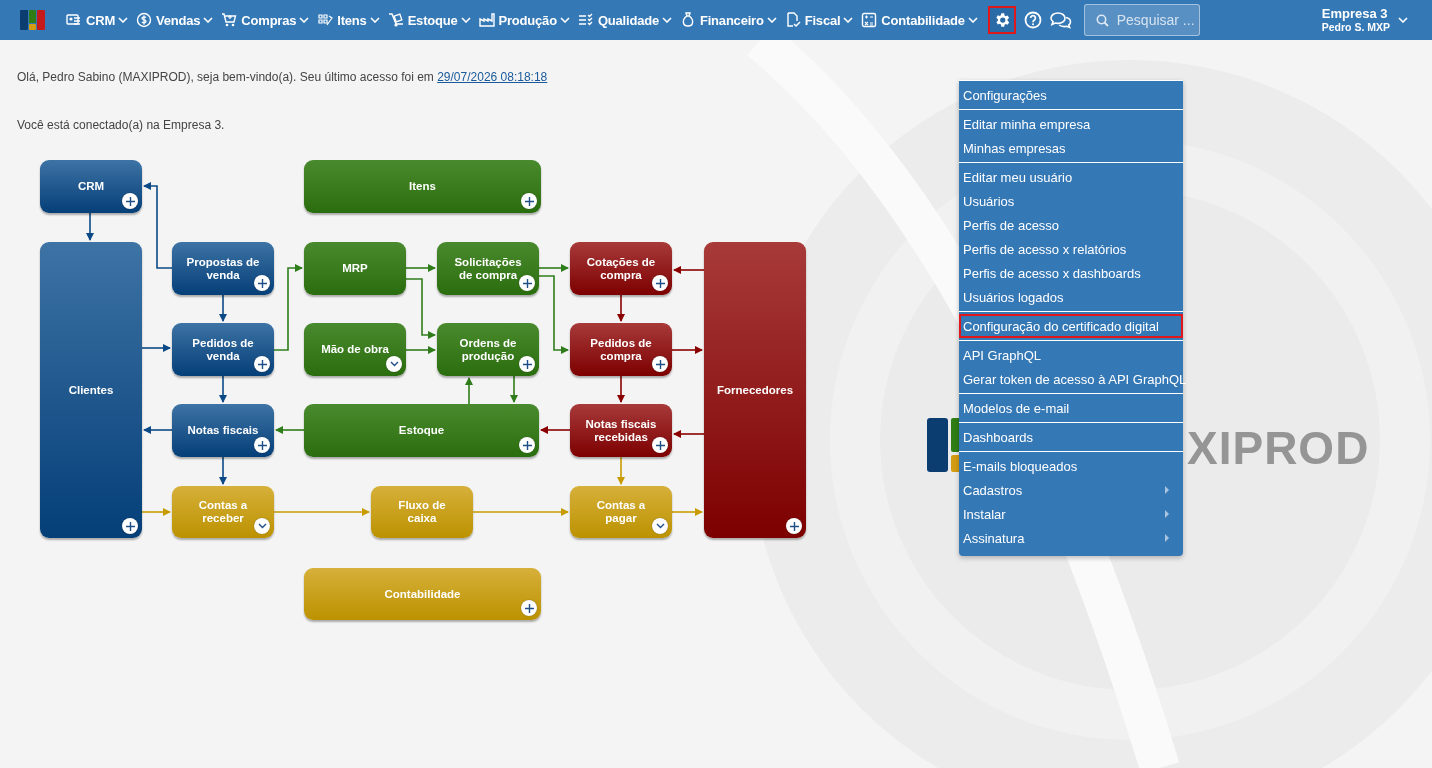 Image resolution: width=1432 pixels, height=768 pixels. Describe the element at coordinates (1071, 95) in the screenshot. I see `menu-item: Configurações` at that location.